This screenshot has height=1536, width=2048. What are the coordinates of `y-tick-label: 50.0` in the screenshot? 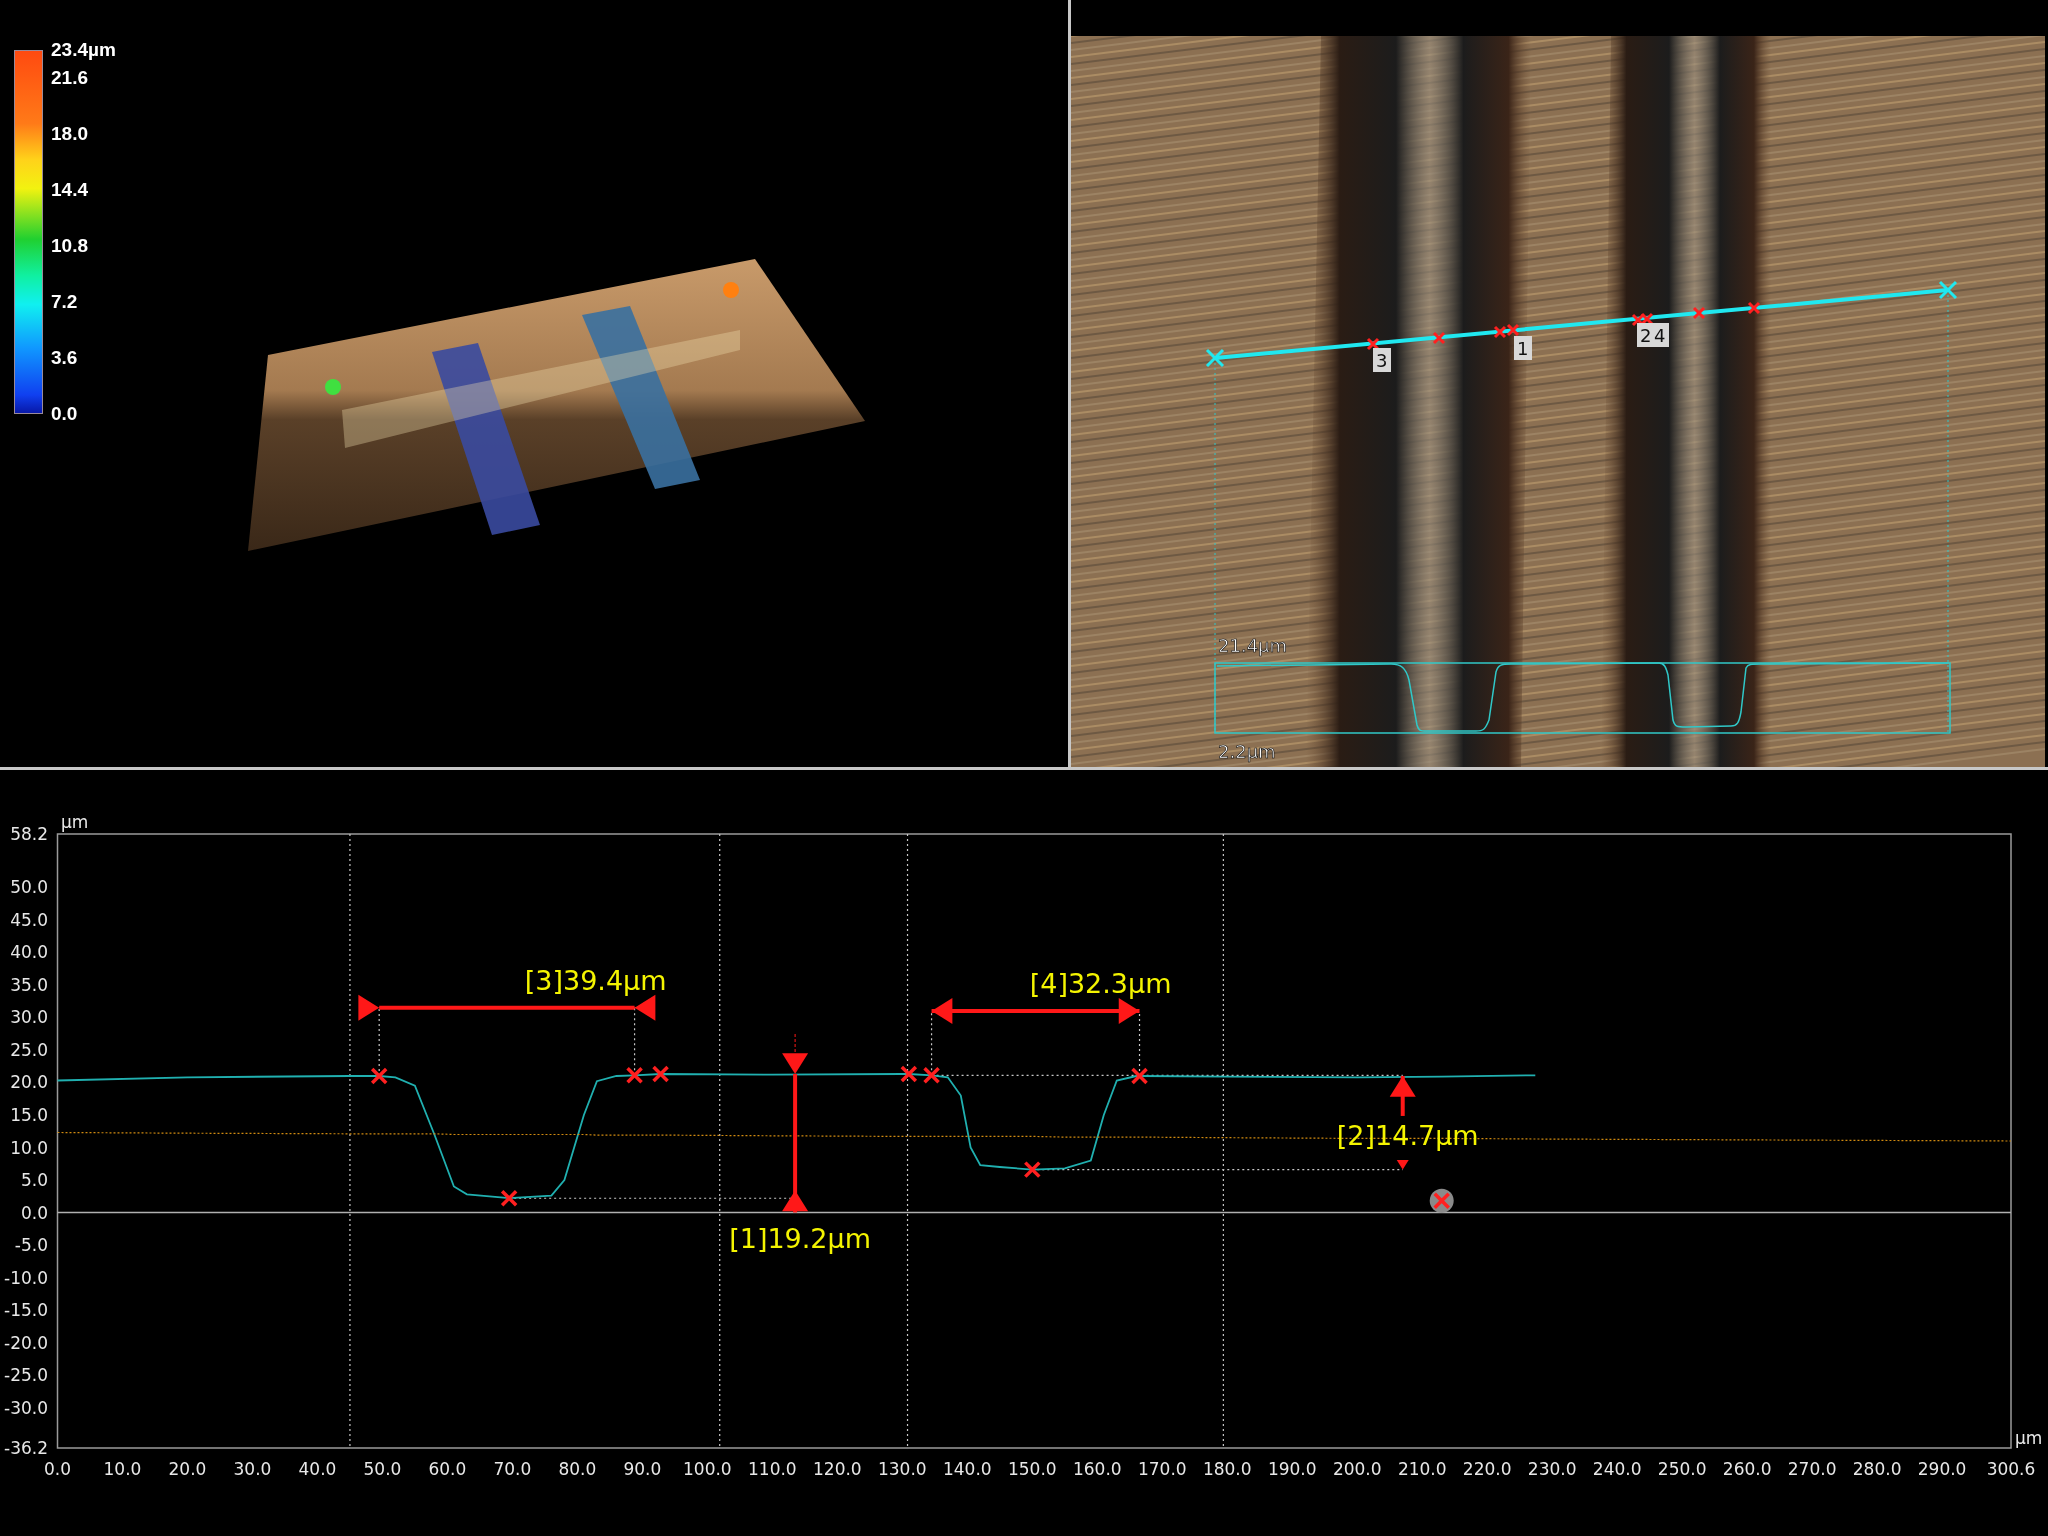 It's located at (29, 887).